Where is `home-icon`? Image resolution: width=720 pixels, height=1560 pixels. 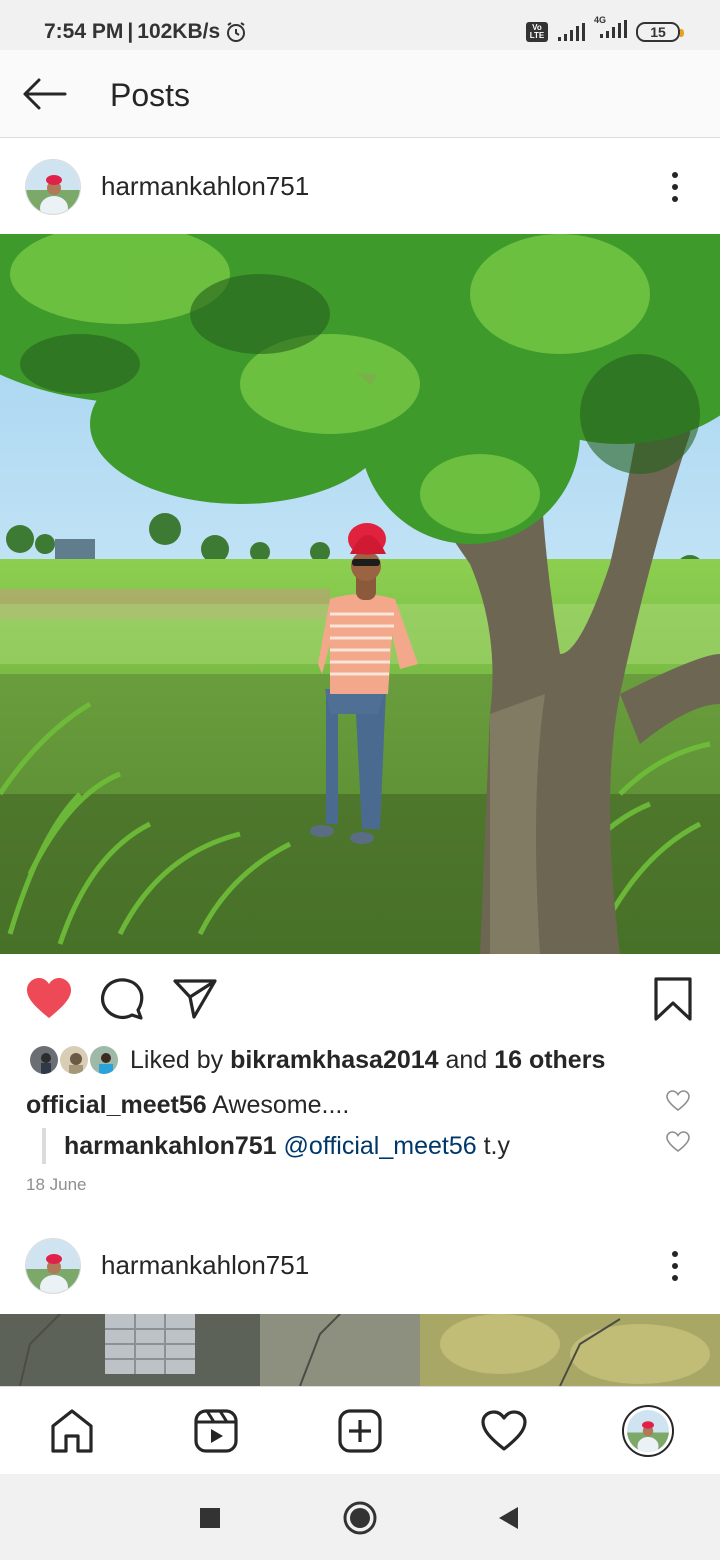
home-icon is located at coordinates (72, 1431).